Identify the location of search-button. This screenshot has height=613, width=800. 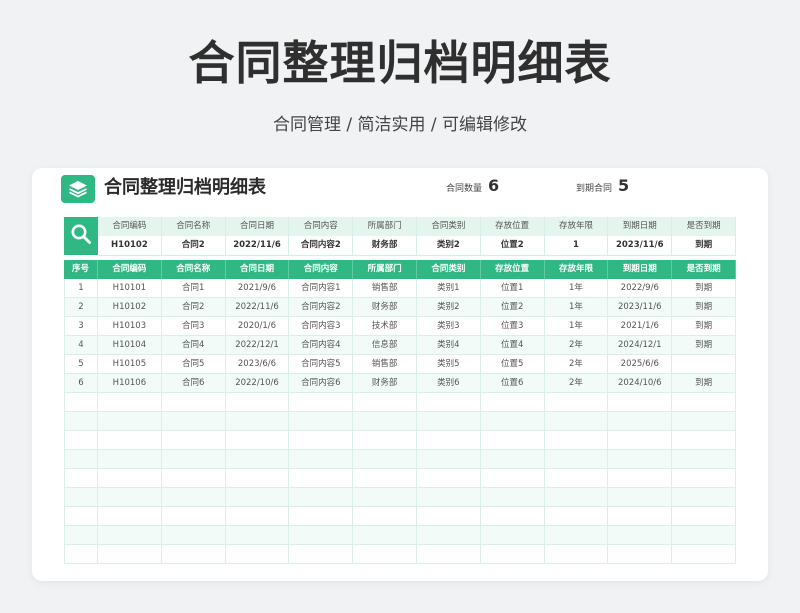
(81, 236).